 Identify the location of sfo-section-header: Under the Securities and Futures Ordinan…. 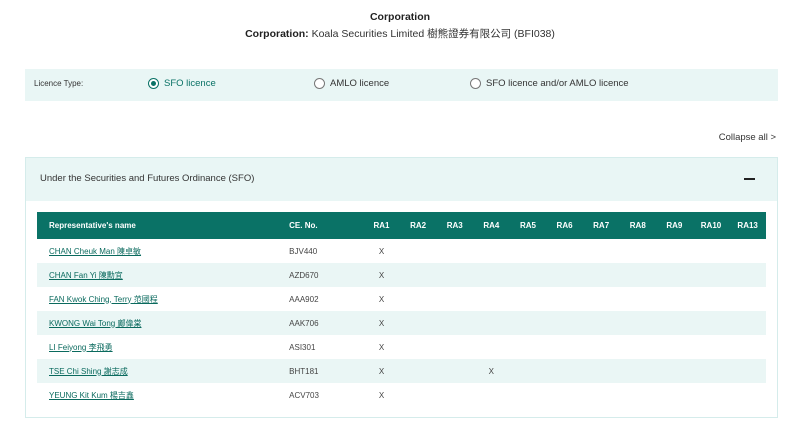
(401, 179).